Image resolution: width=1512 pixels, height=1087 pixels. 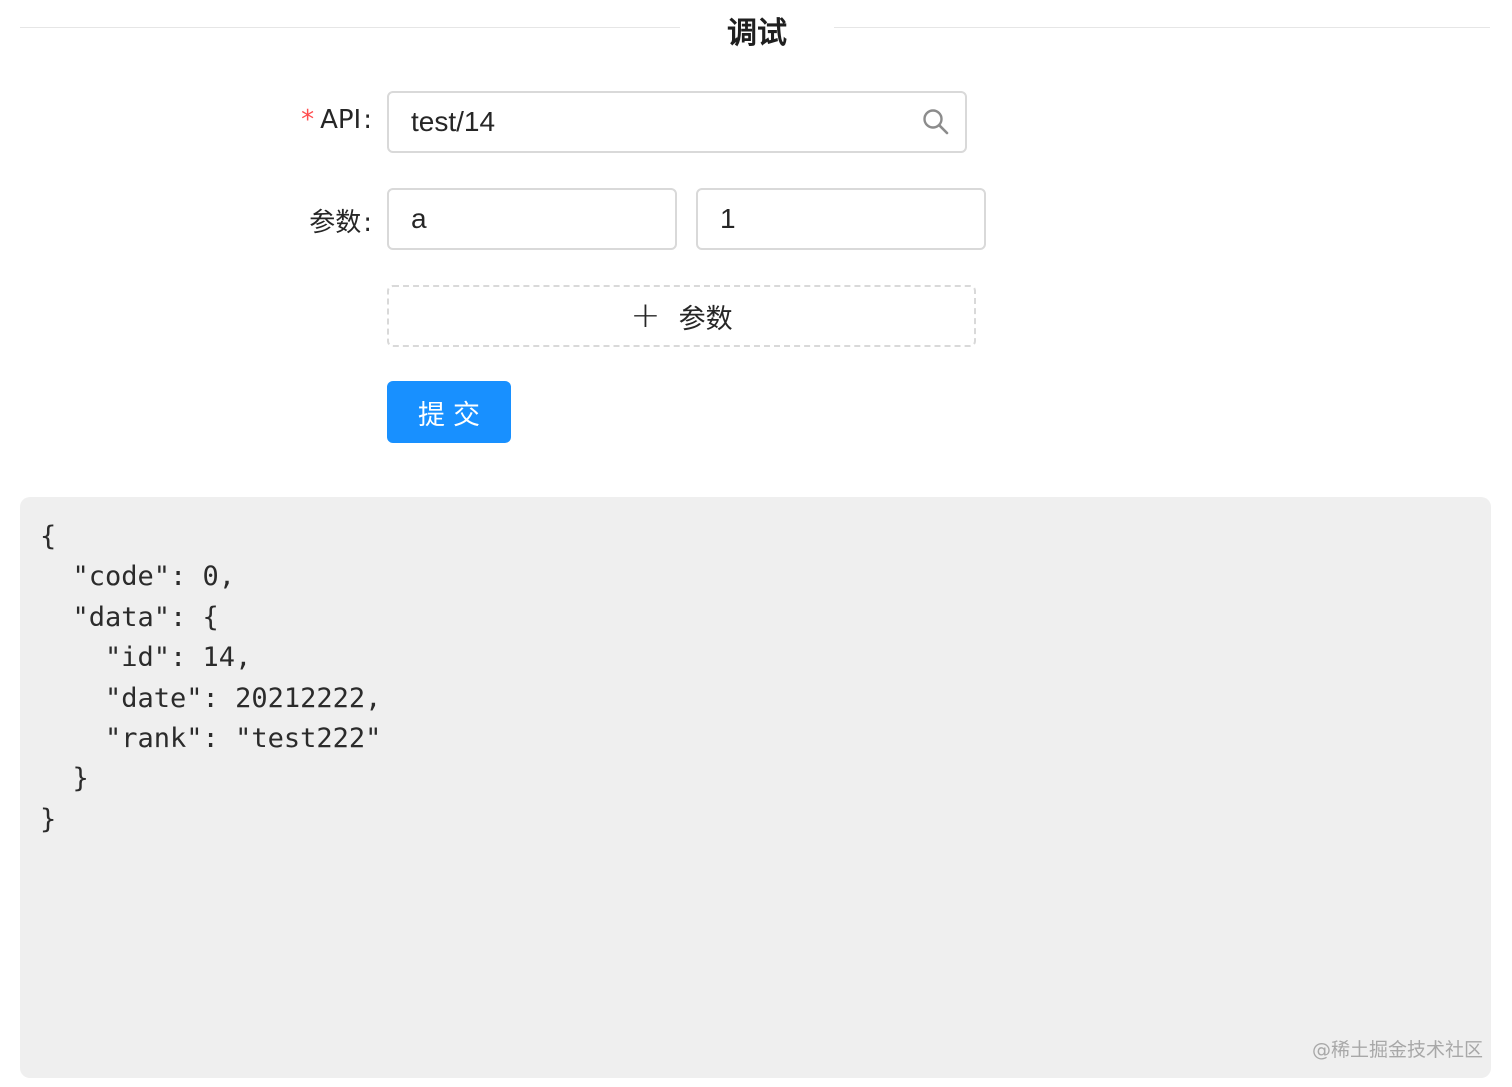 I want to click on add-param-button: + 参数, so click(x=681, y=316).